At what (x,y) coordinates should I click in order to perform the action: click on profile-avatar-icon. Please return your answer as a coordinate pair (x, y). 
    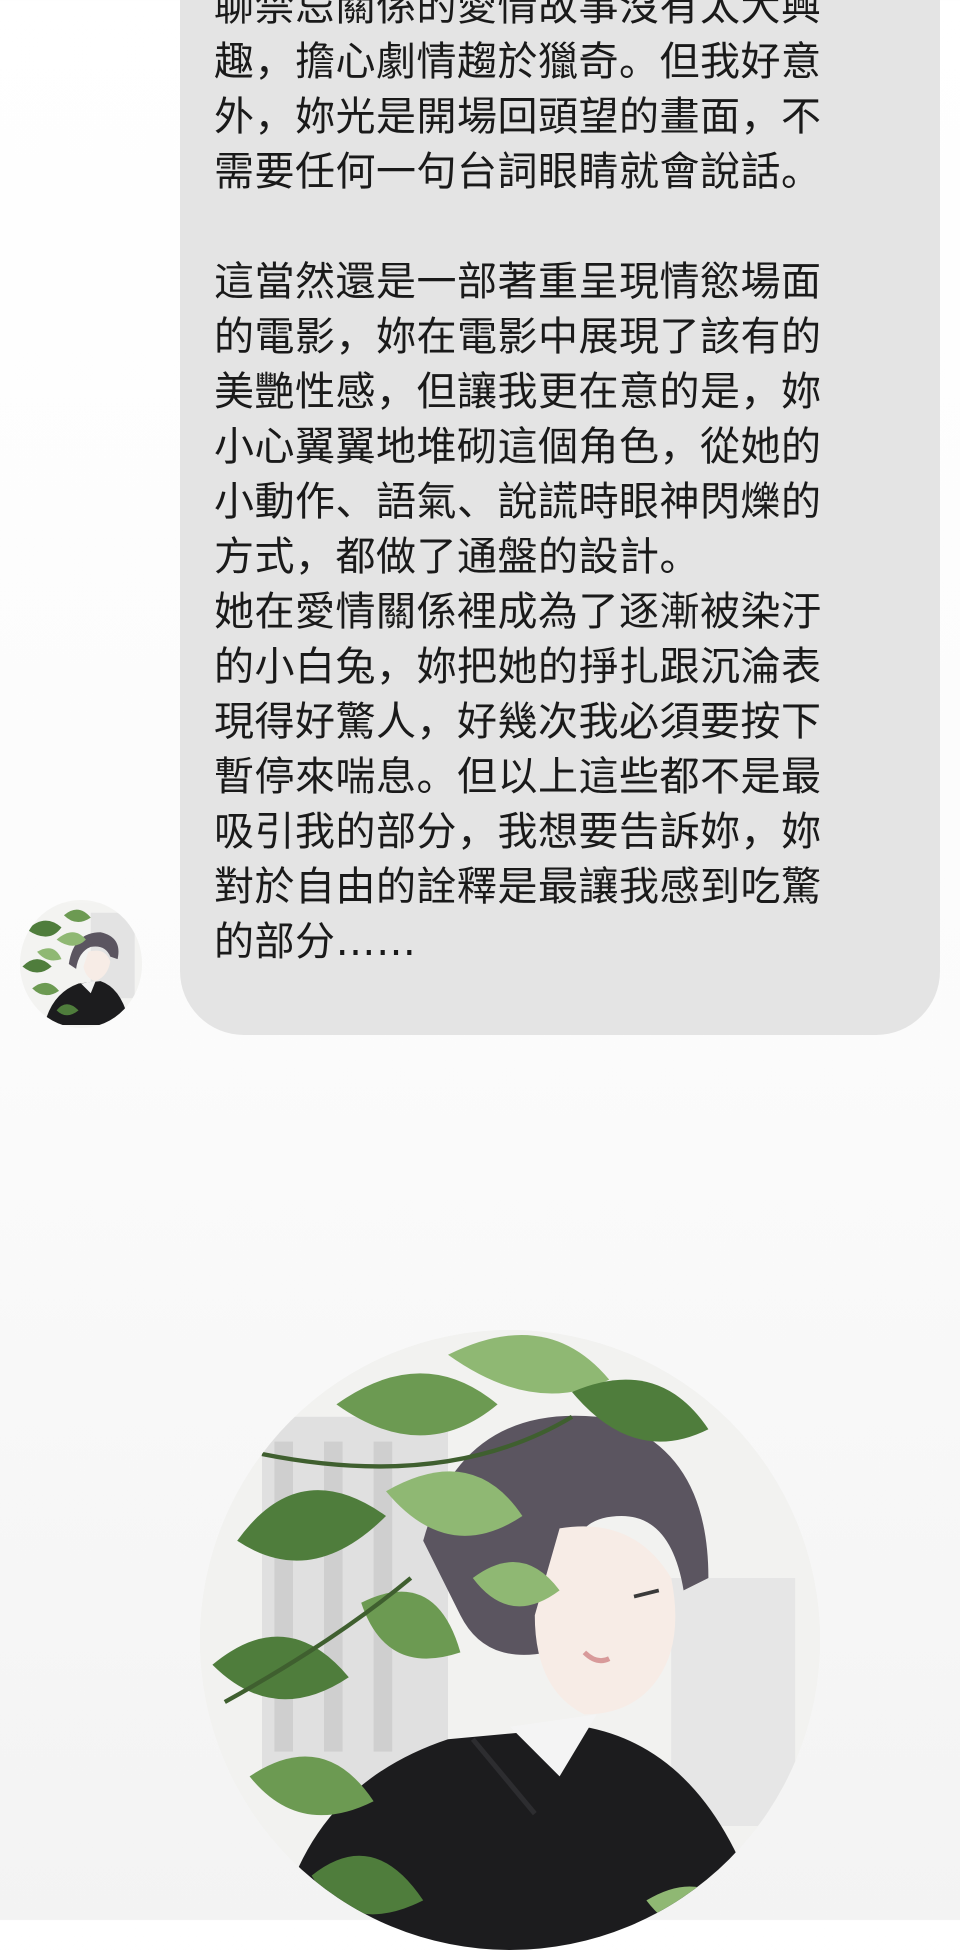
    Looking at the image, I should click on (81, 964).